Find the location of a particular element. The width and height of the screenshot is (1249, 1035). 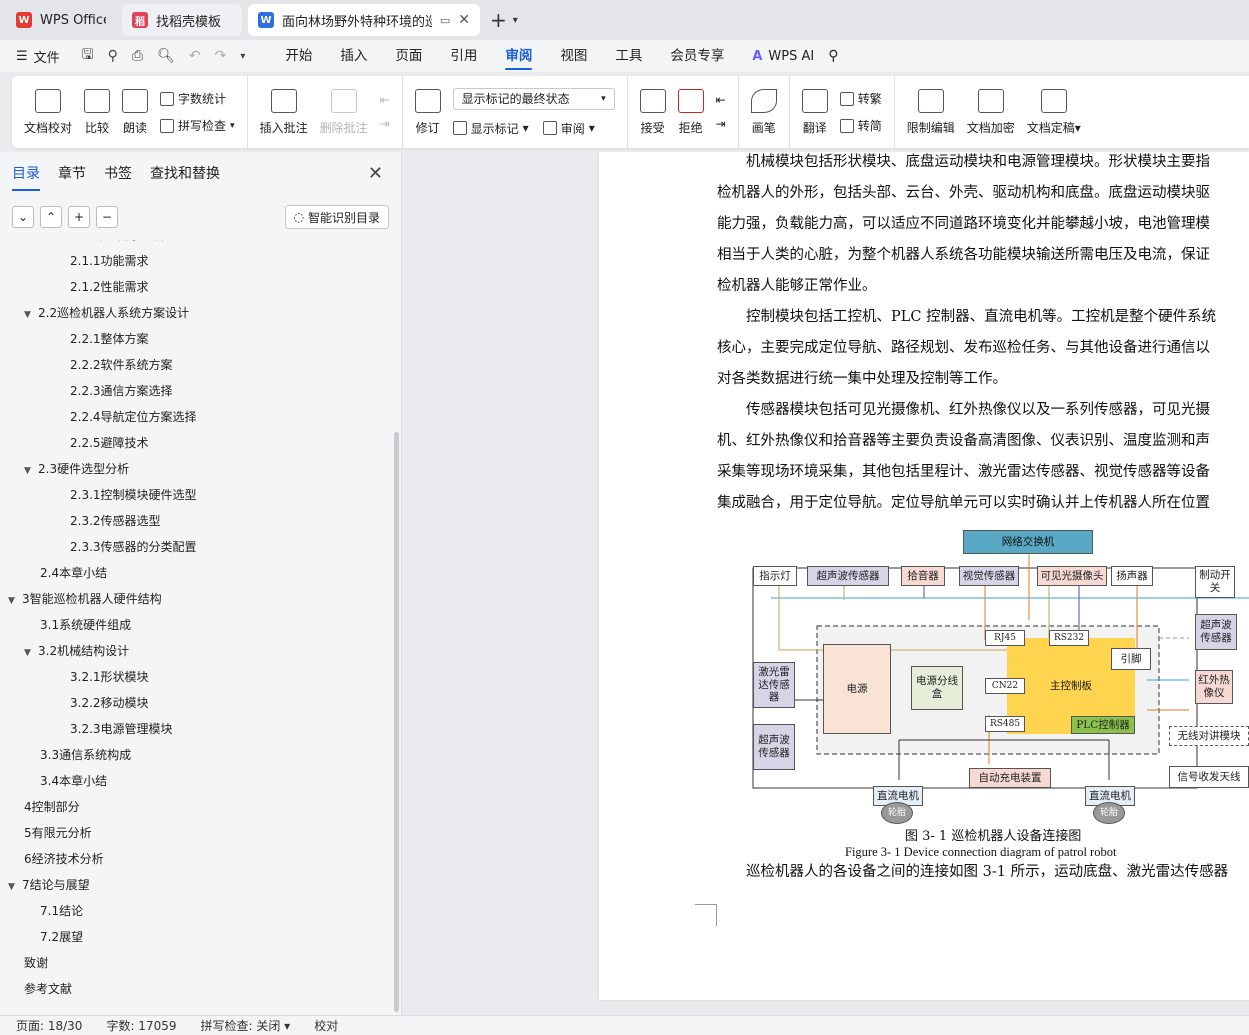

restrict-editing-button: 限制编辑 is located at coordinates (931, 112).